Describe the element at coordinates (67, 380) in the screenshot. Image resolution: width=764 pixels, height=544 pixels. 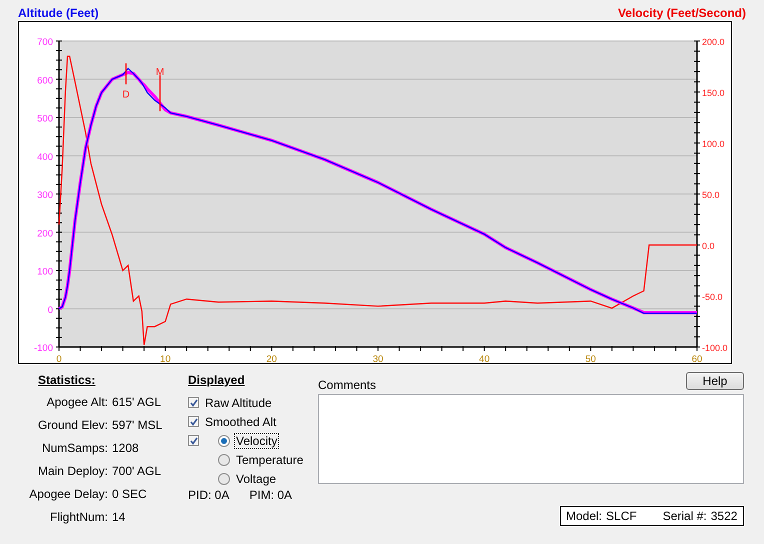
I see `statistics-heading: Statistics:` at that location.